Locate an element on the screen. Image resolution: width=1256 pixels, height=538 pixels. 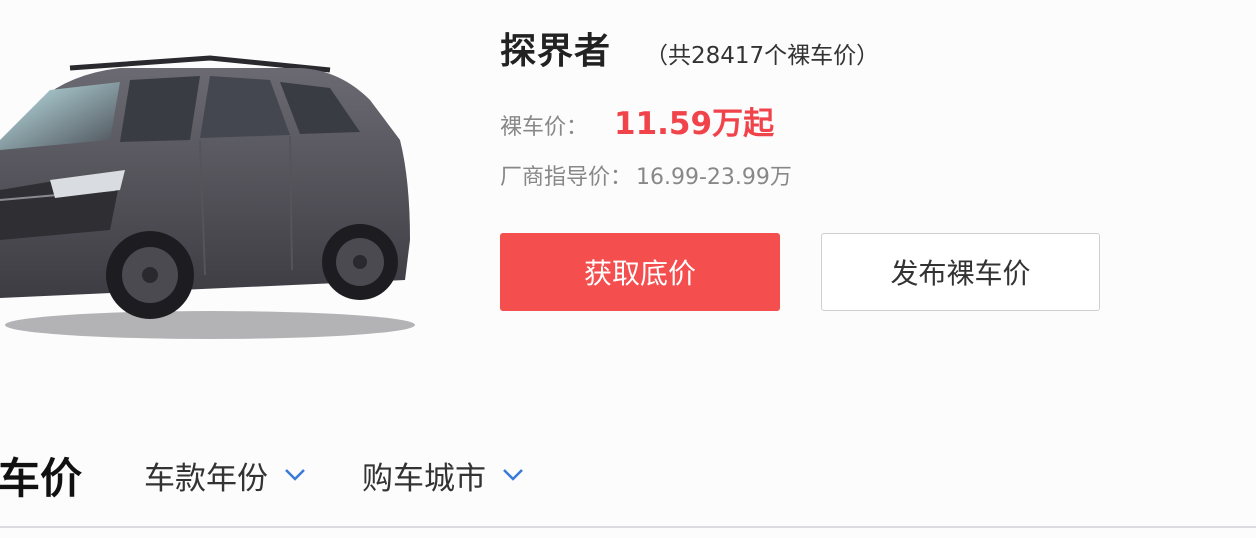
action-buttons: 获取底价 发布裸车价 is located at coordinates (800, 272).